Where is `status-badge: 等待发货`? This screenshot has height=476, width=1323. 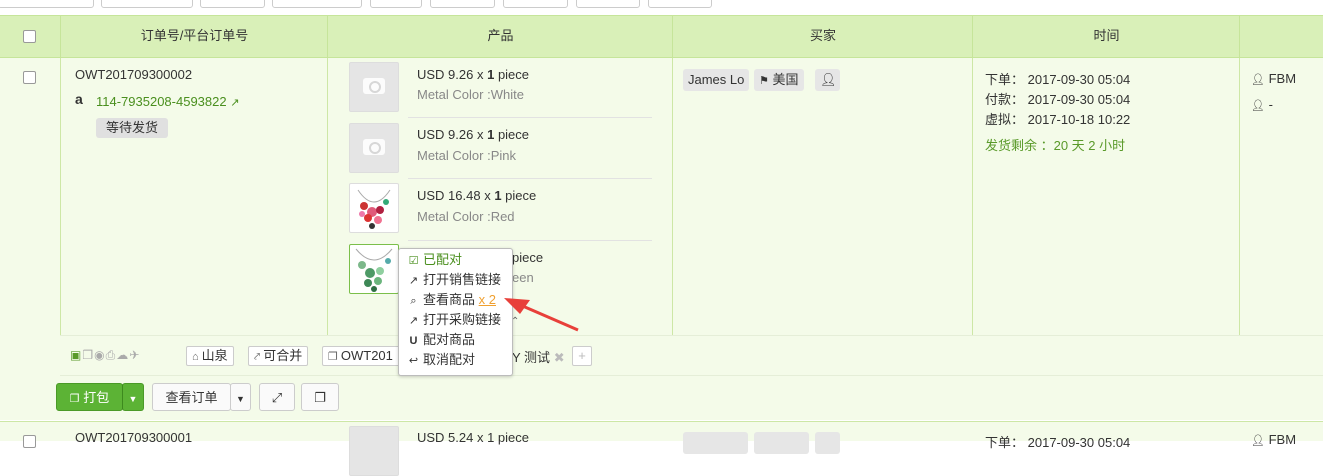
status-badge: 等待发货 is located at coordinates (132, 128).